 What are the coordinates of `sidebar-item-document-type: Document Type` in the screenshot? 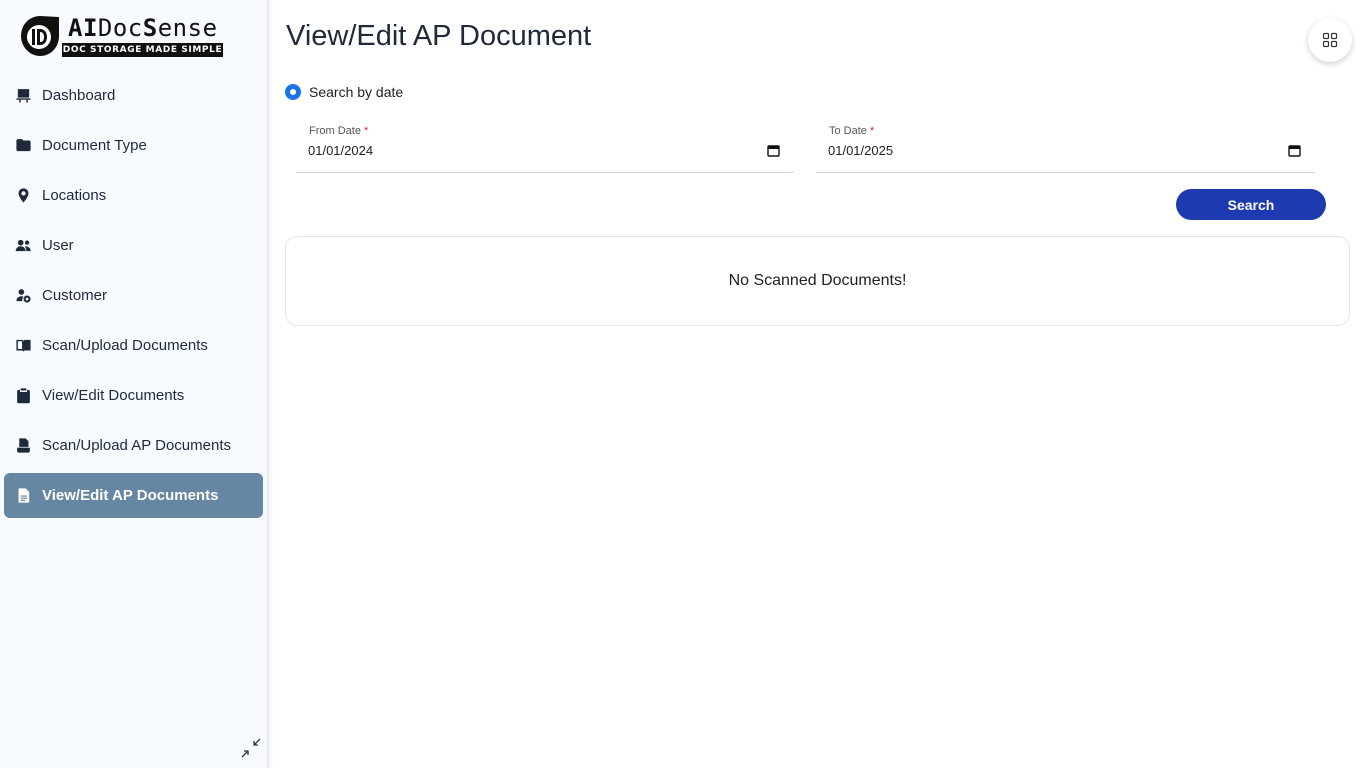 It's located at (133, 145).